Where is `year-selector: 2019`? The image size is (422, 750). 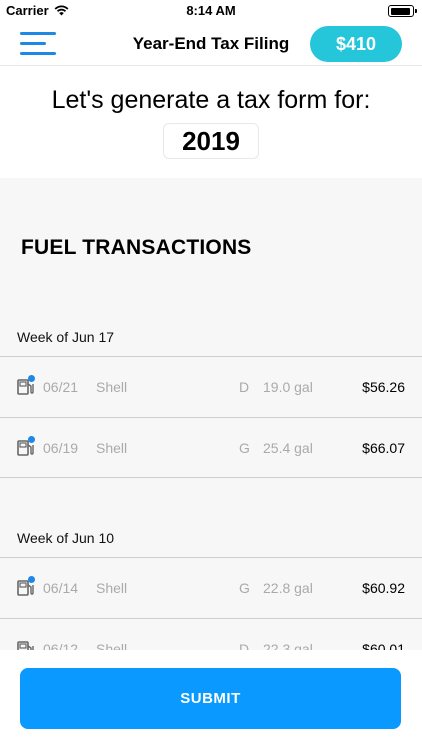 year-selector: 2019 is located at coordinates (211, 141).